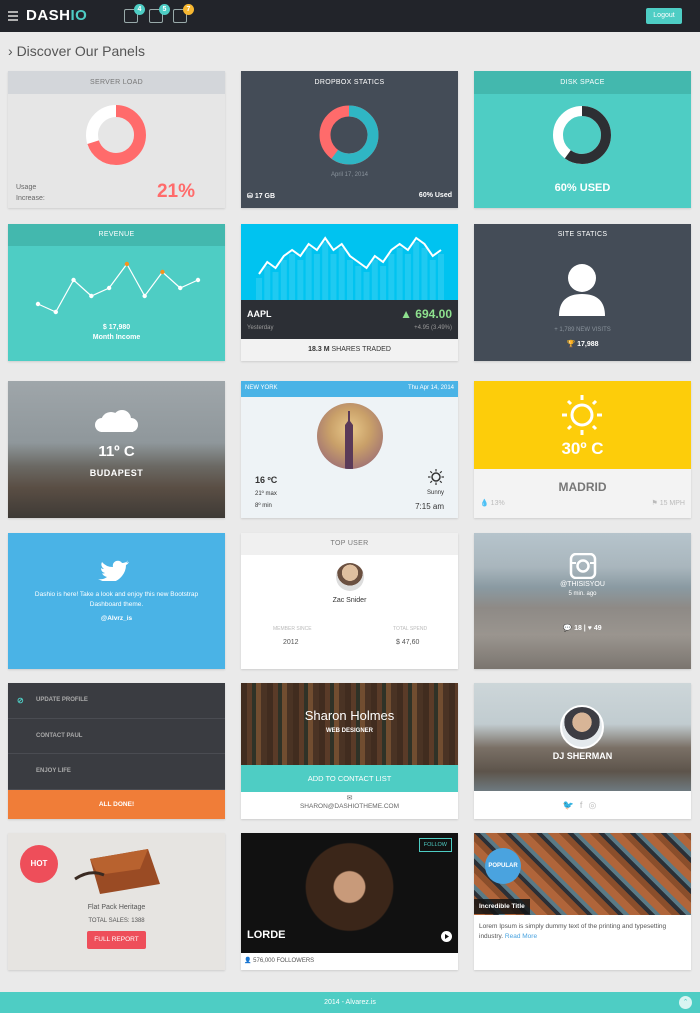  I want to click on building-icon, so click(349, 440).